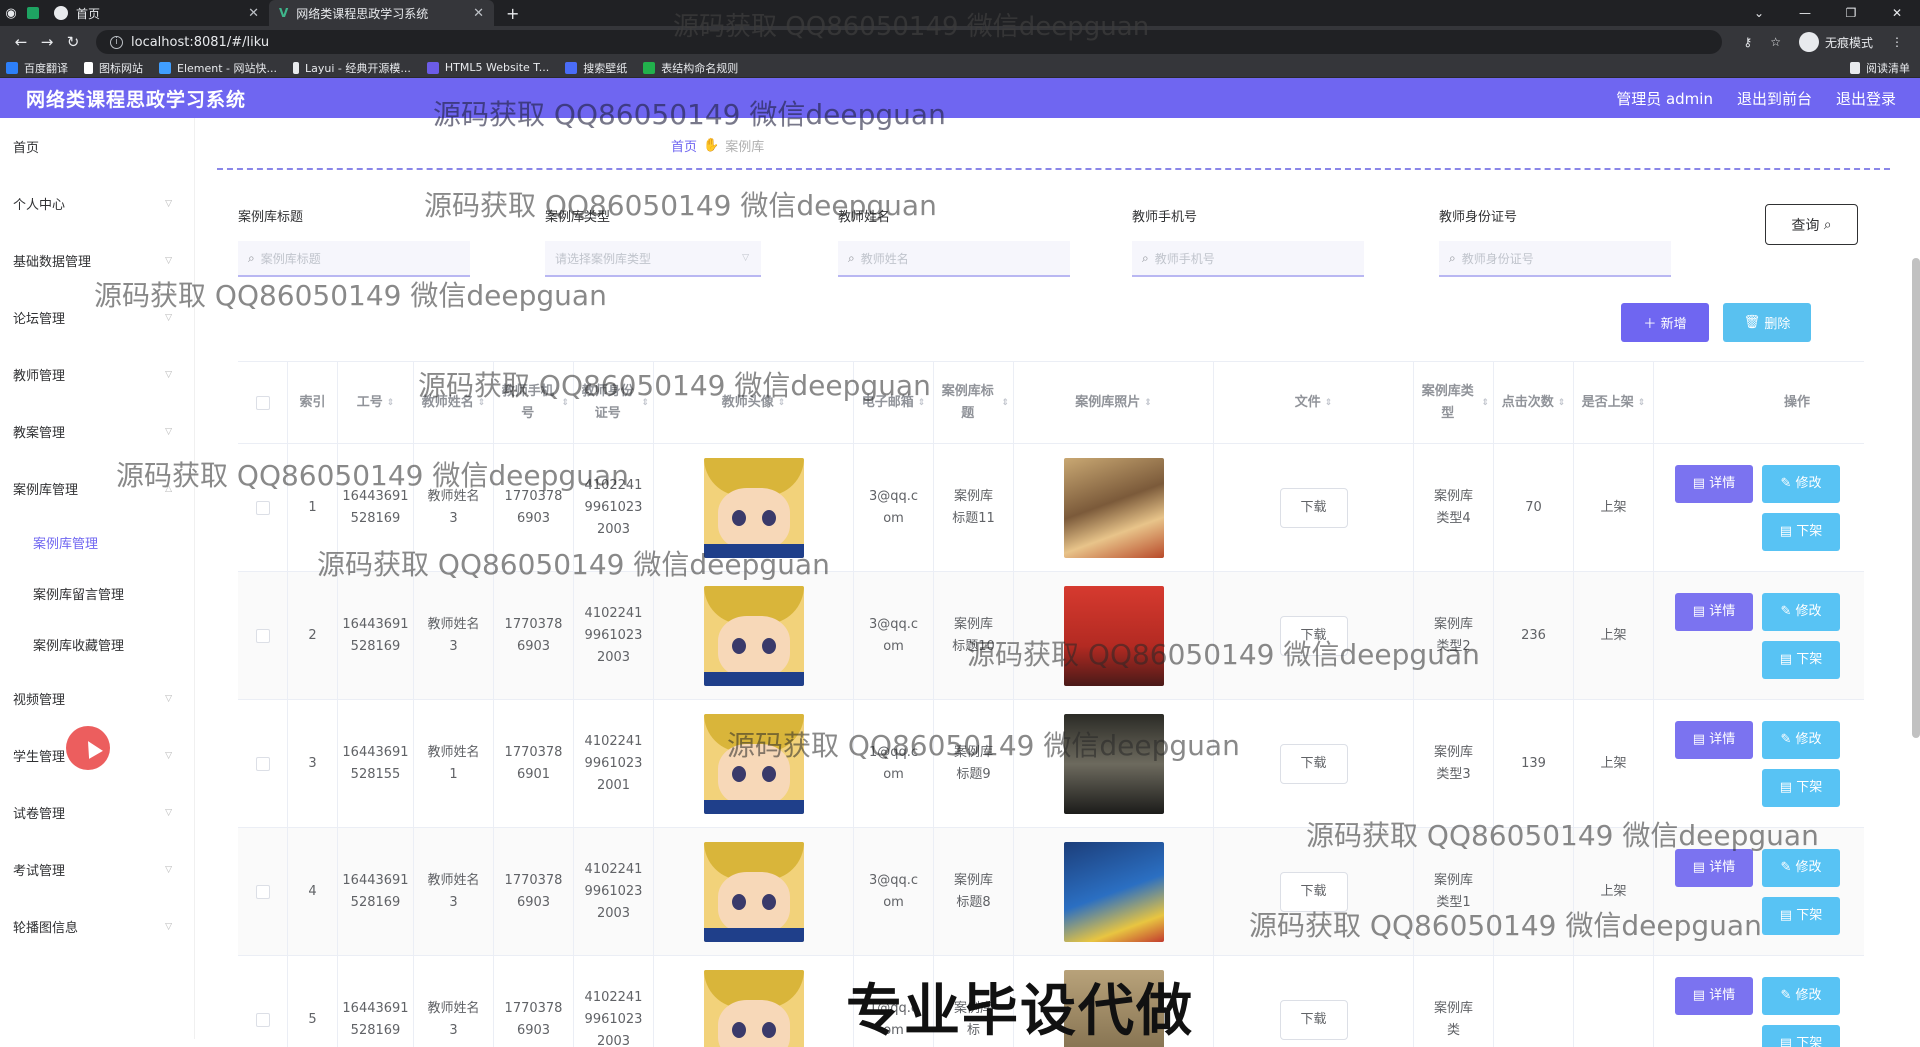  What do you see at coordinates (97, 260) in the screenshot?
I see `sidebar-item-basic-data: 基础数据管理▽` at bounding box center [97, 260].